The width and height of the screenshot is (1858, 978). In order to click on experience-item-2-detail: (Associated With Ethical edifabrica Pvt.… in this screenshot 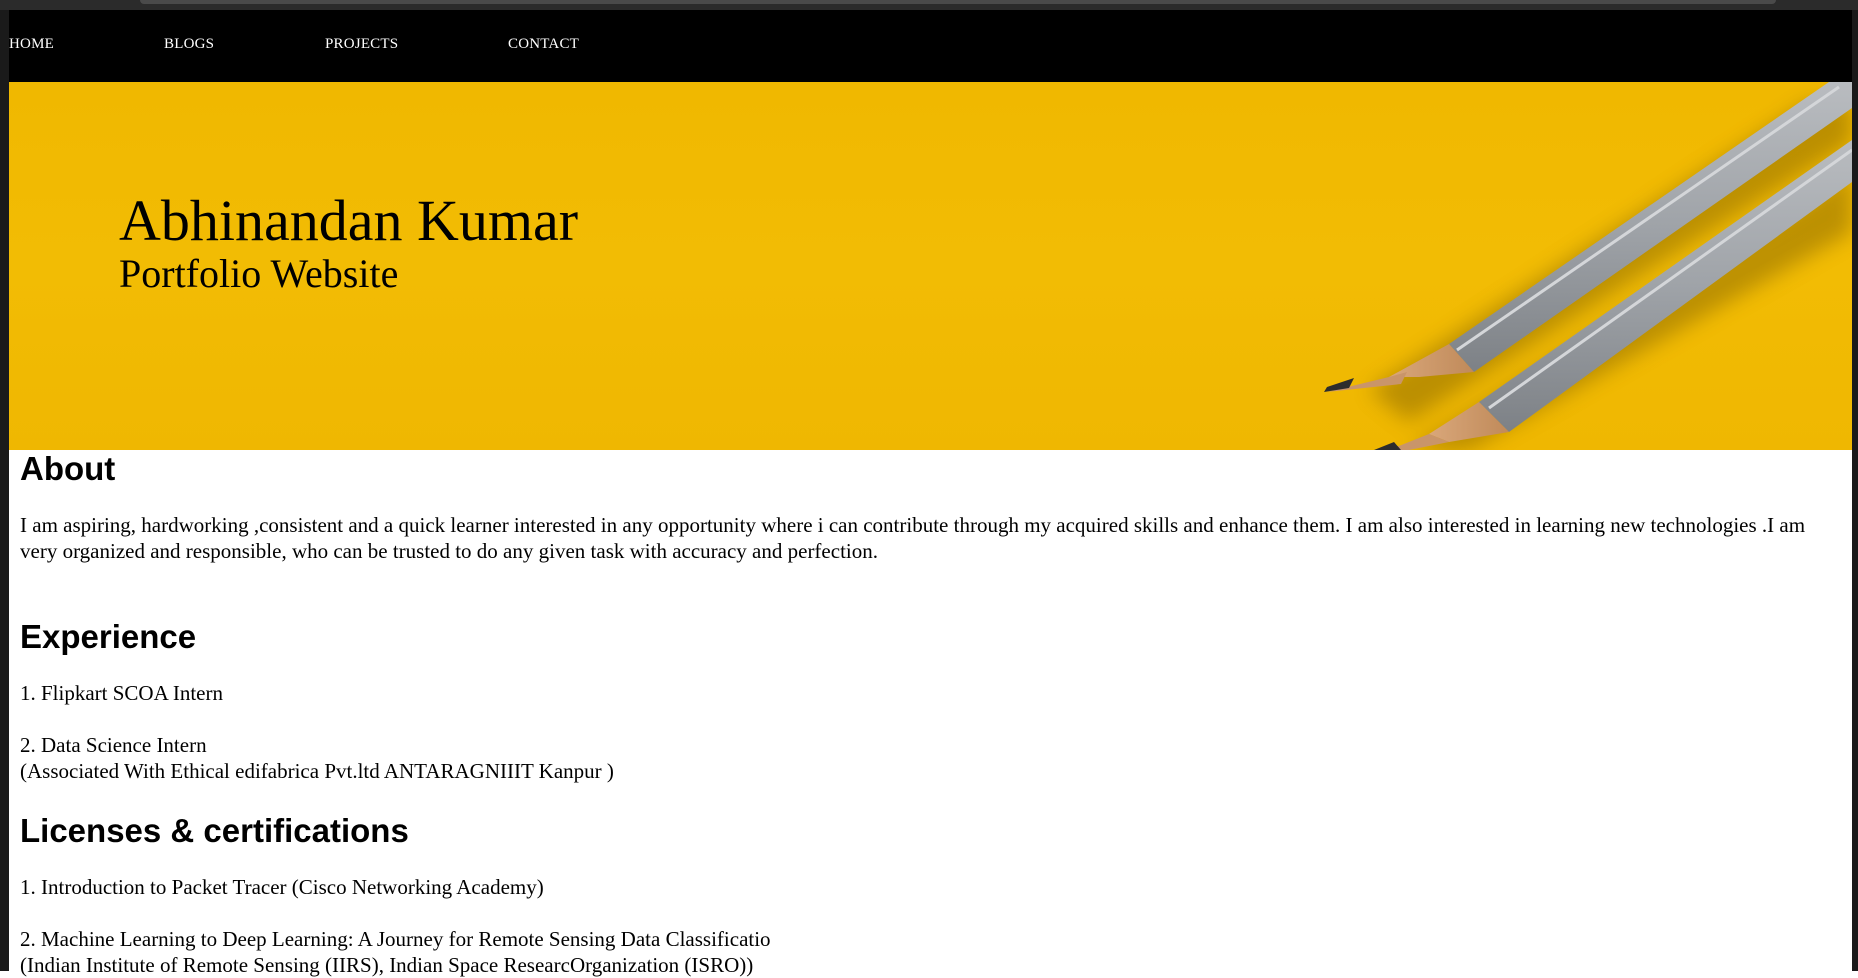, I will do `click(317, 771)`.